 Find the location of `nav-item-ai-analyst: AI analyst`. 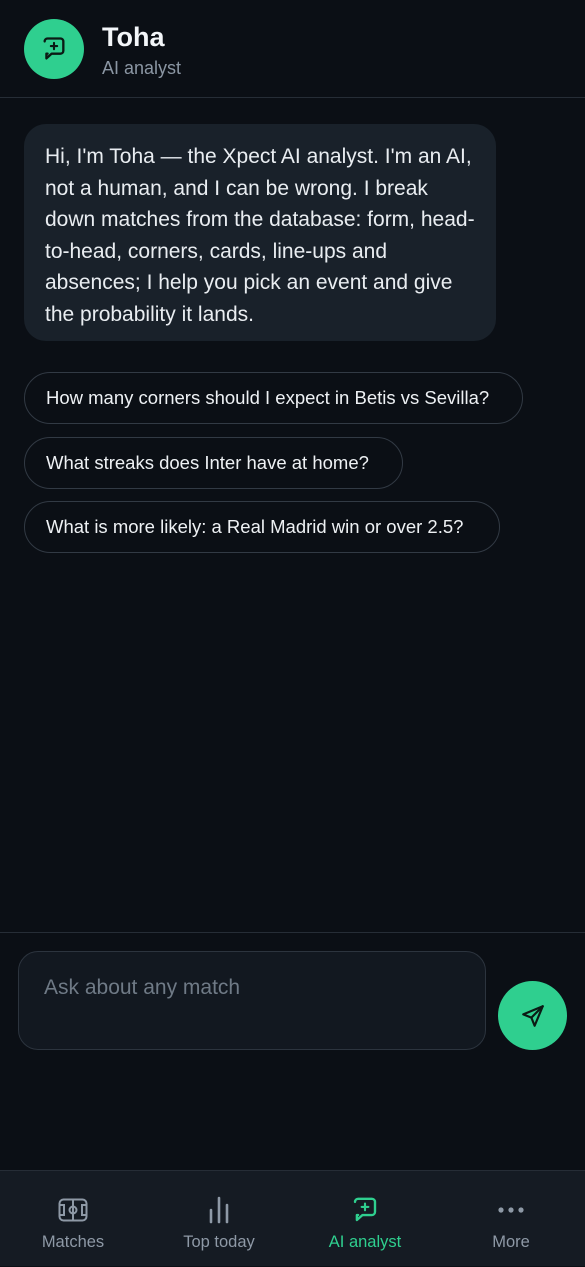

nav-item-ai-analyst: AI analyst is located at coordinates (365, 1219).